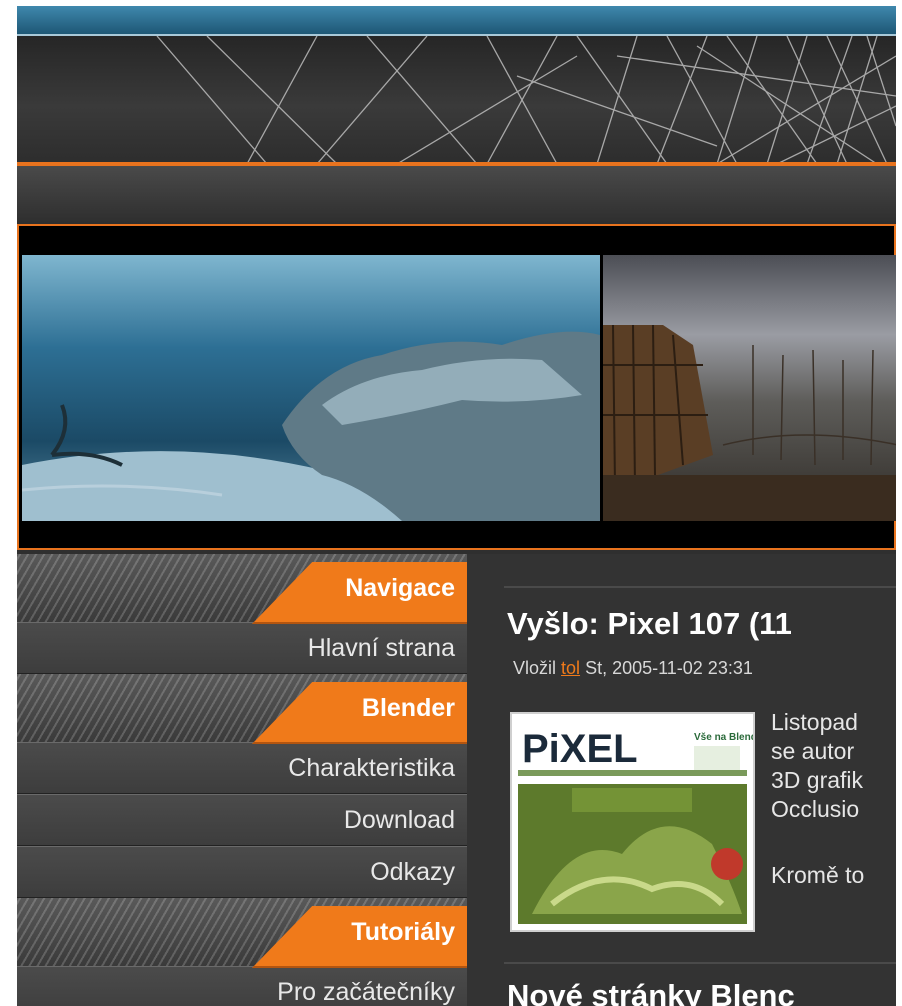  What do you see at coordinates (242, 933) in the screenshot?
I see `sidebar-header-tutorialy: Tutoriály` at bounding box center [242, 933].